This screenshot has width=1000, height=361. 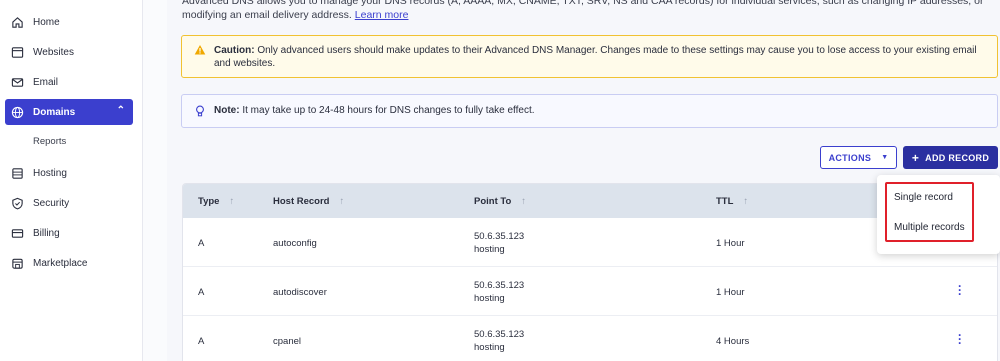 What do you see at coordinates (929, 212) in the screenshot?
I see `highlight-box` at bounding box center [929, 212].